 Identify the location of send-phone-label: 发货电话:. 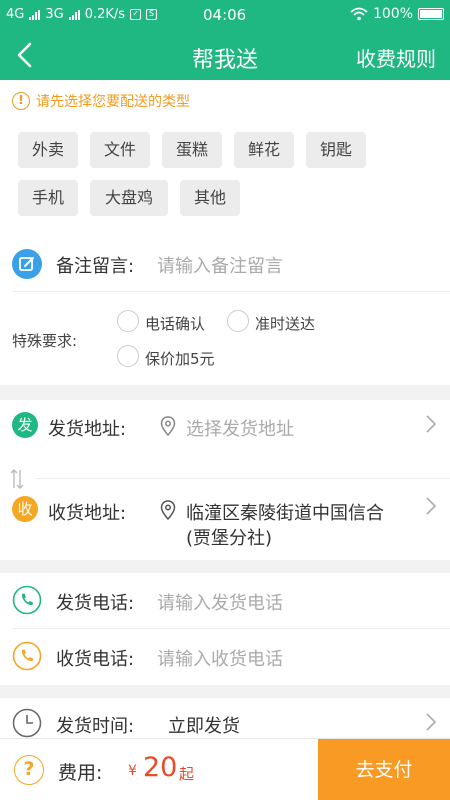
(95, 603).